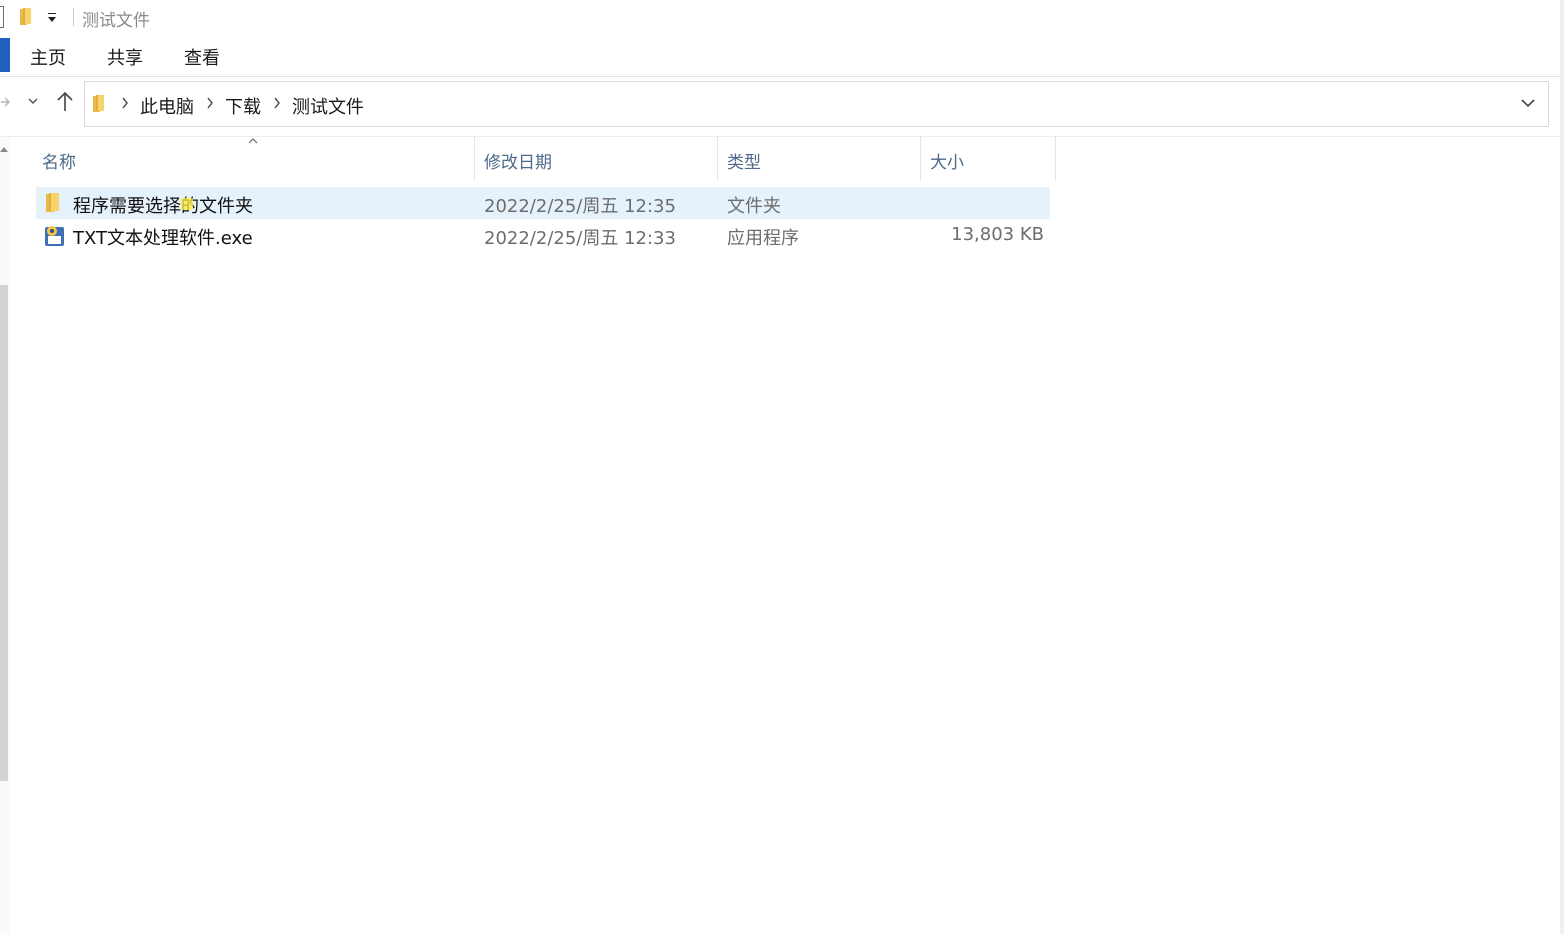 This screenshot has height=935, width=1564. Describe the element at coordinates (4, 533) in the screenshot. I see `scrollbar-thumb` at that location.